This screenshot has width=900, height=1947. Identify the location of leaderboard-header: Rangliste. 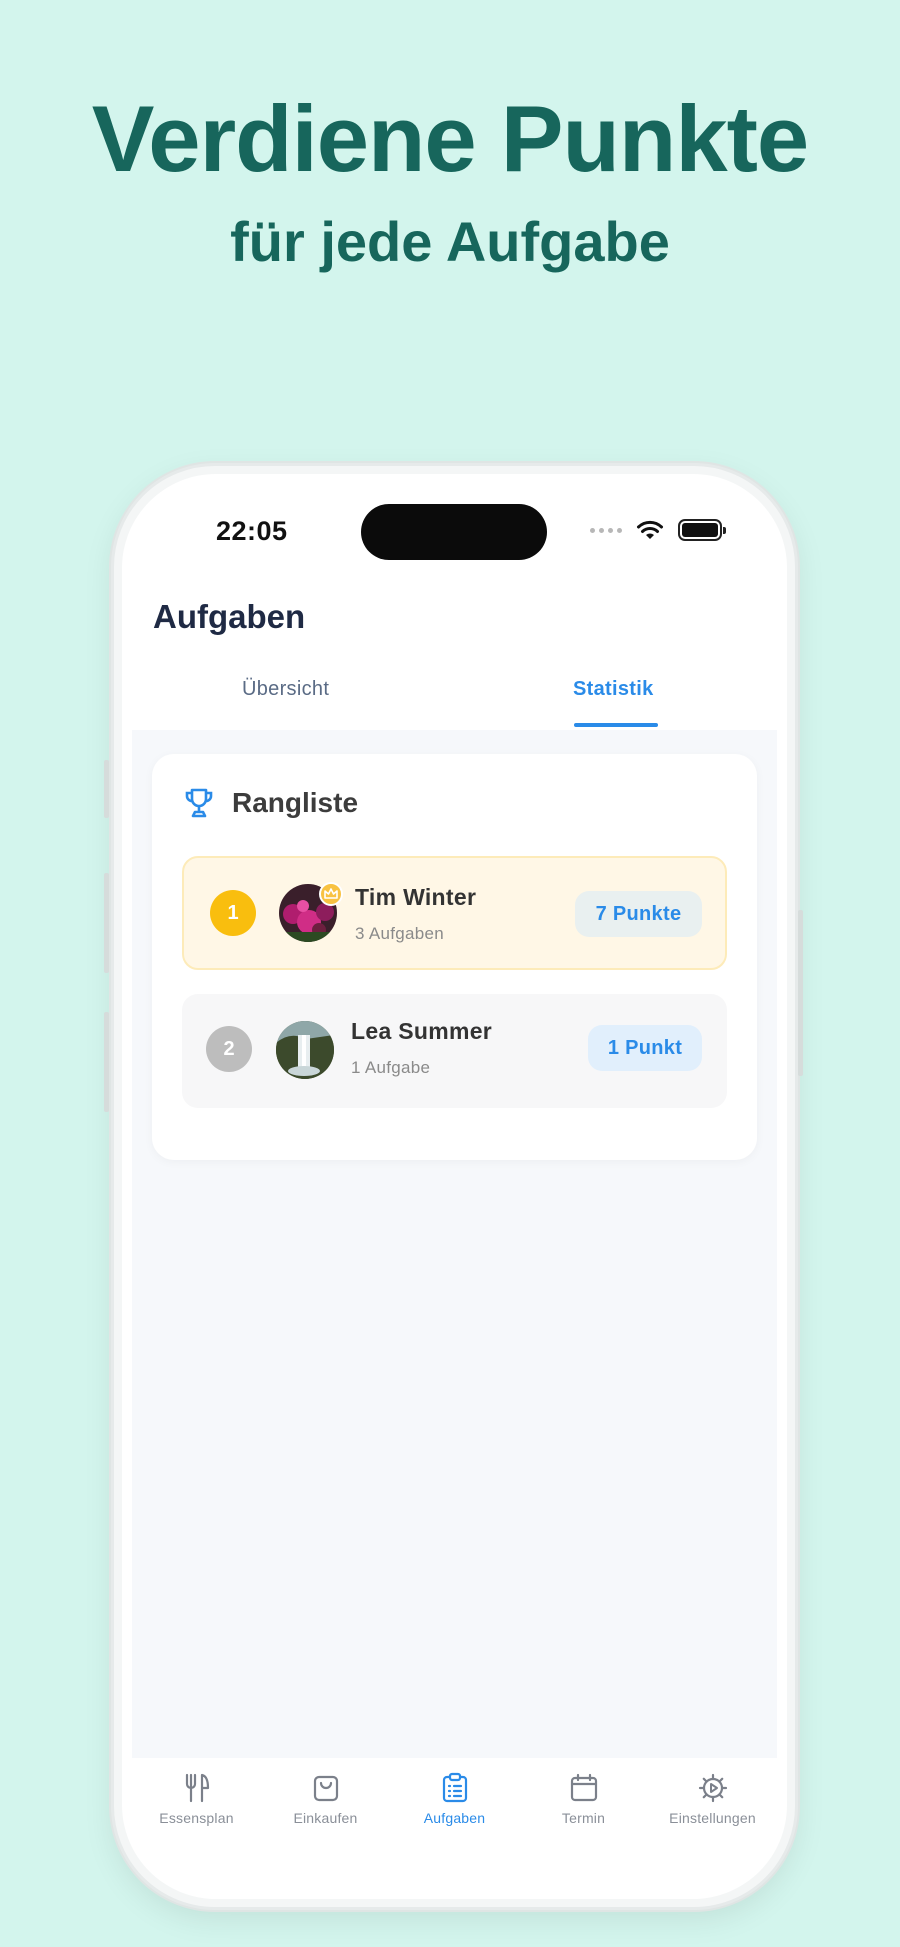
(270, 803).